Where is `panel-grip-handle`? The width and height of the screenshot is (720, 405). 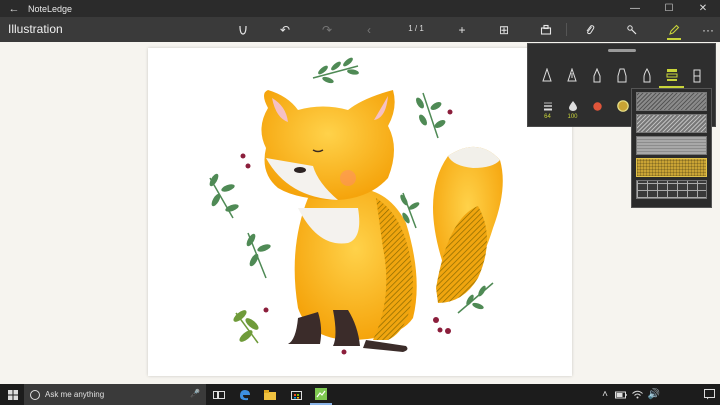
panel-grip-handle is located at coordinates (622, 50).